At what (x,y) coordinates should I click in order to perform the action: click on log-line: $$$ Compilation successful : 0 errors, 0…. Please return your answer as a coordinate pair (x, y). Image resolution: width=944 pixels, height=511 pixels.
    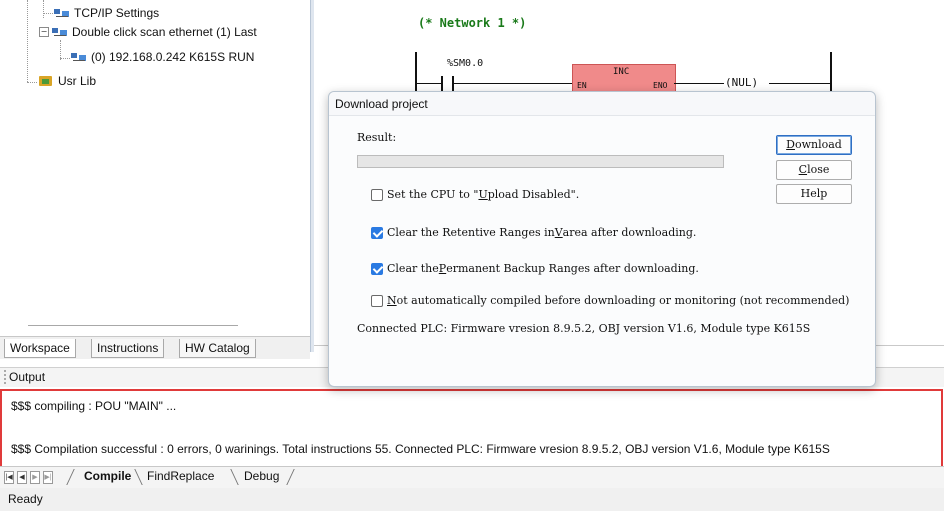
    Looking at the image, I should click on (420, 449).